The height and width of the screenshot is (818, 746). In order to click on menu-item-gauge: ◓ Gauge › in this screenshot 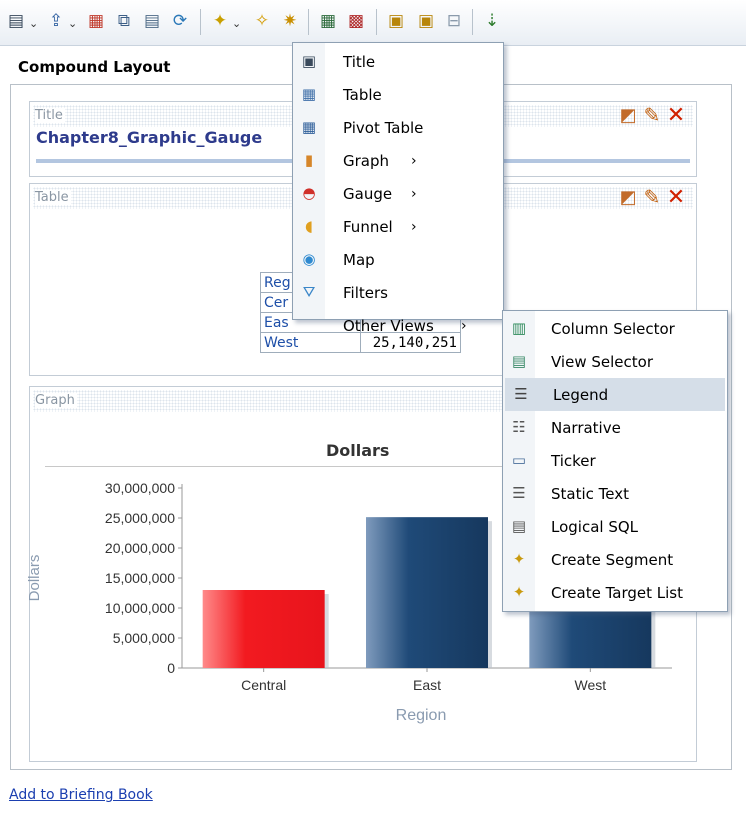, I will do `click(398, 193)`.